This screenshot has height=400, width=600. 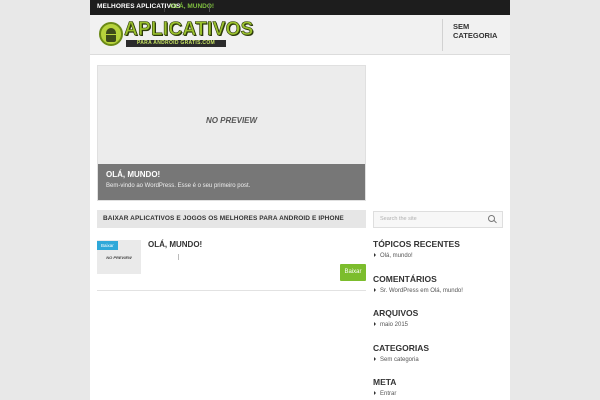 What do you see at coordinates (405, 279) in the screenshot?
I see `widget-title-comments: COMENTÁRIOS` at bounding box center [405, 279].